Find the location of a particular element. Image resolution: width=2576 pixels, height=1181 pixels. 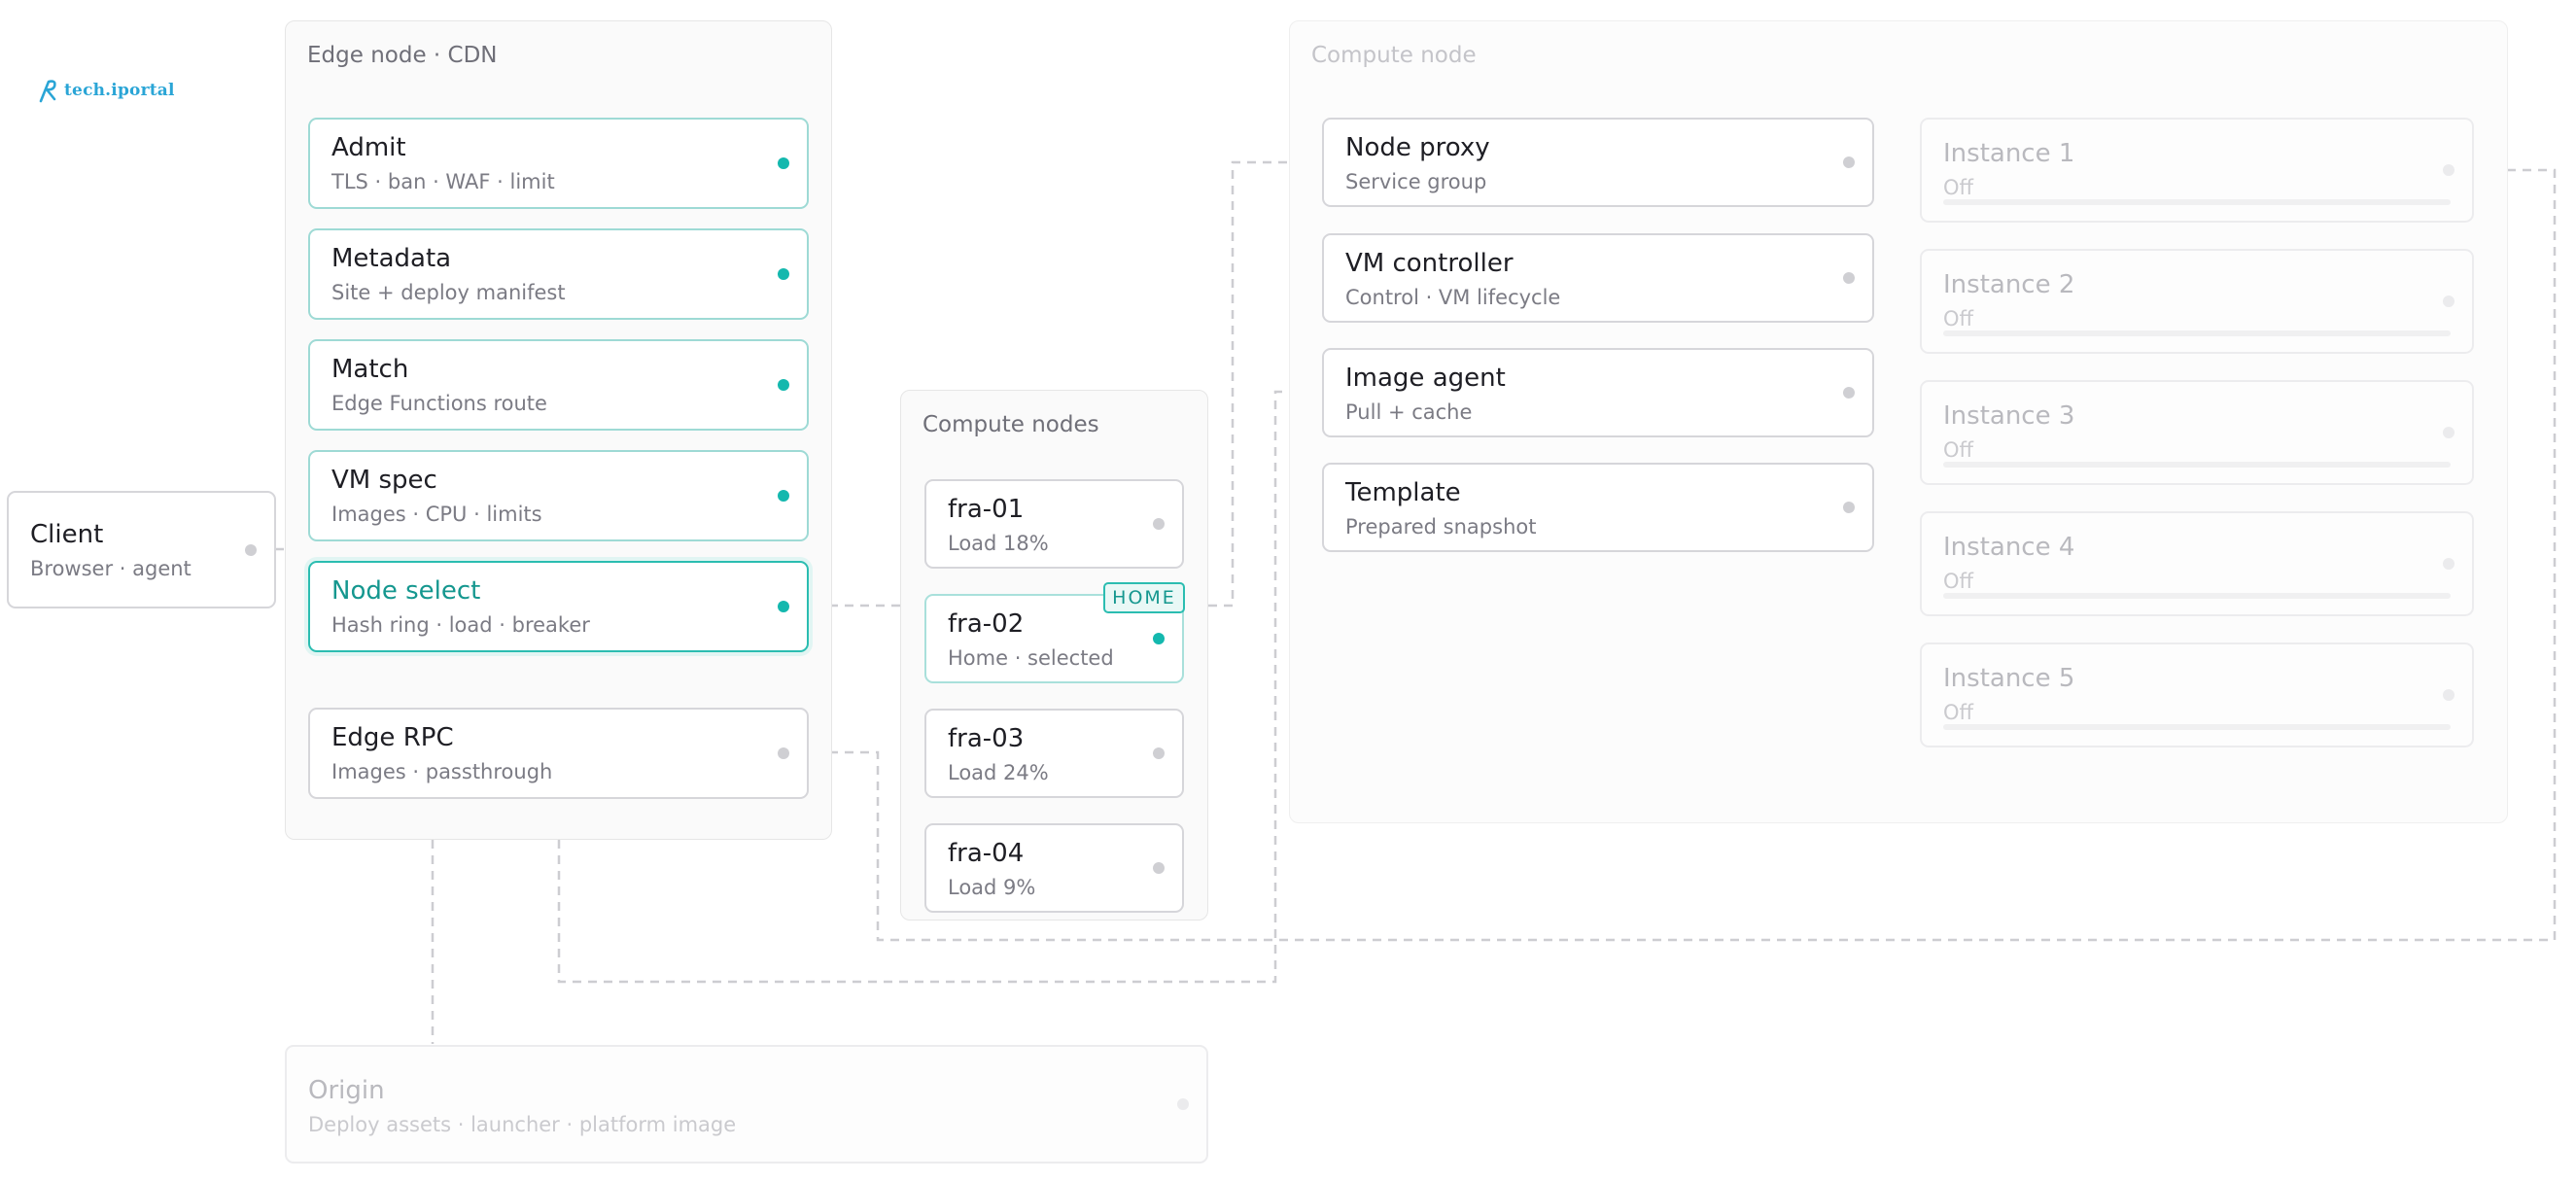

node-fra-04: fra-04 Load 9% is located at coordinates (1054, 868).